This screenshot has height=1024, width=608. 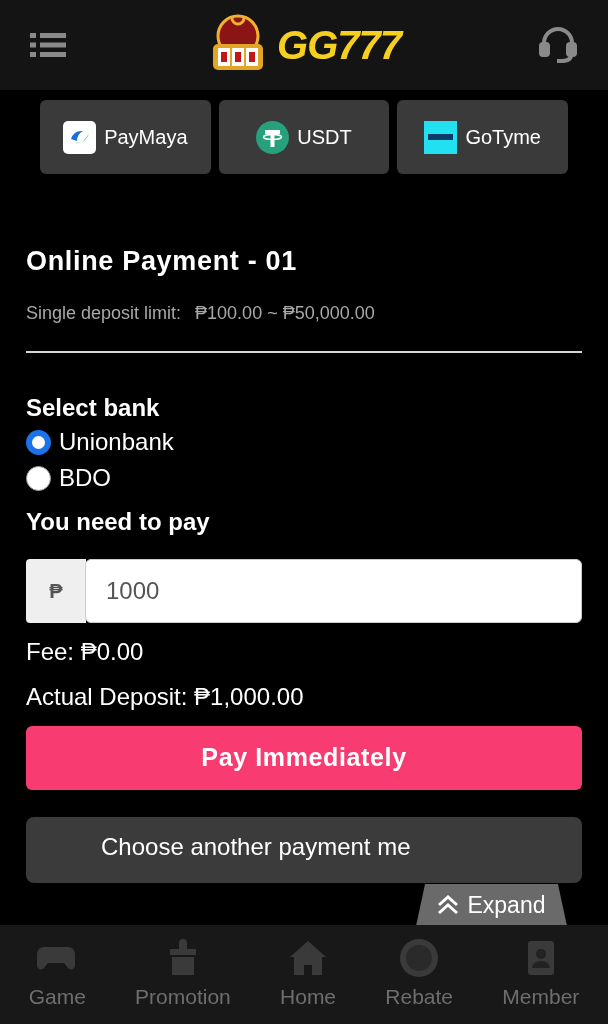 What do you see at coordinates (162, 261) in the screenshot?
I see `section-title: Online Payment - 01` at bounding box center [162, 261].